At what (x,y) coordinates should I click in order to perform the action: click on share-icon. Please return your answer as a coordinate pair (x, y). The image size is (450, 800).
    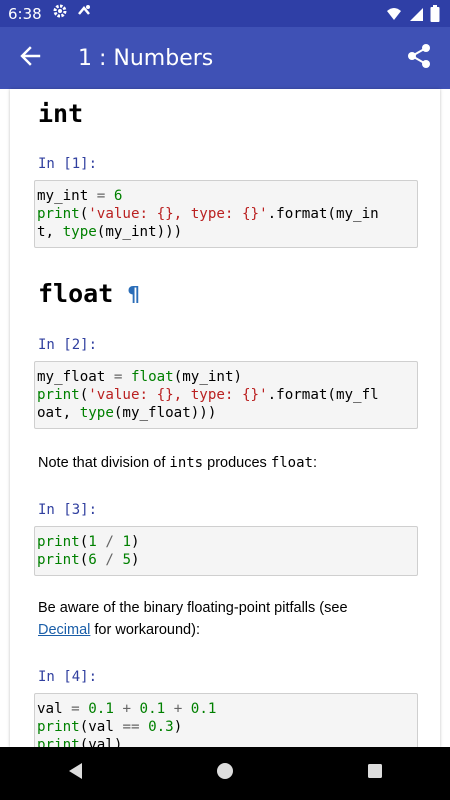
    Looking at the image, I should click on (419, 58).